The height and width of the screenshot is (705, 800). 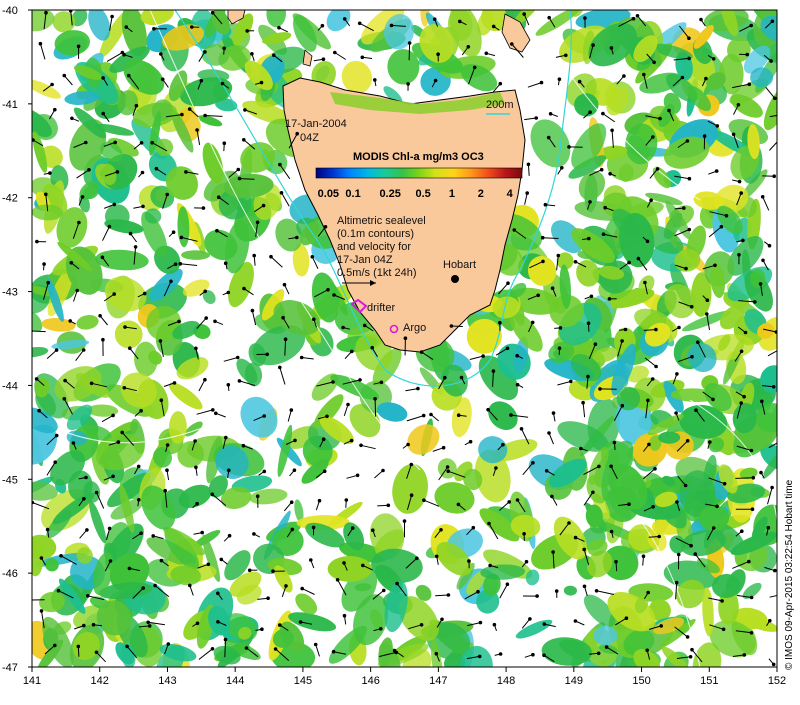 What do you see at coordinates (375, 234) in the screenshot?
I see `legend-line-2: (0.1m contours)` at bounding box center [375, 234].